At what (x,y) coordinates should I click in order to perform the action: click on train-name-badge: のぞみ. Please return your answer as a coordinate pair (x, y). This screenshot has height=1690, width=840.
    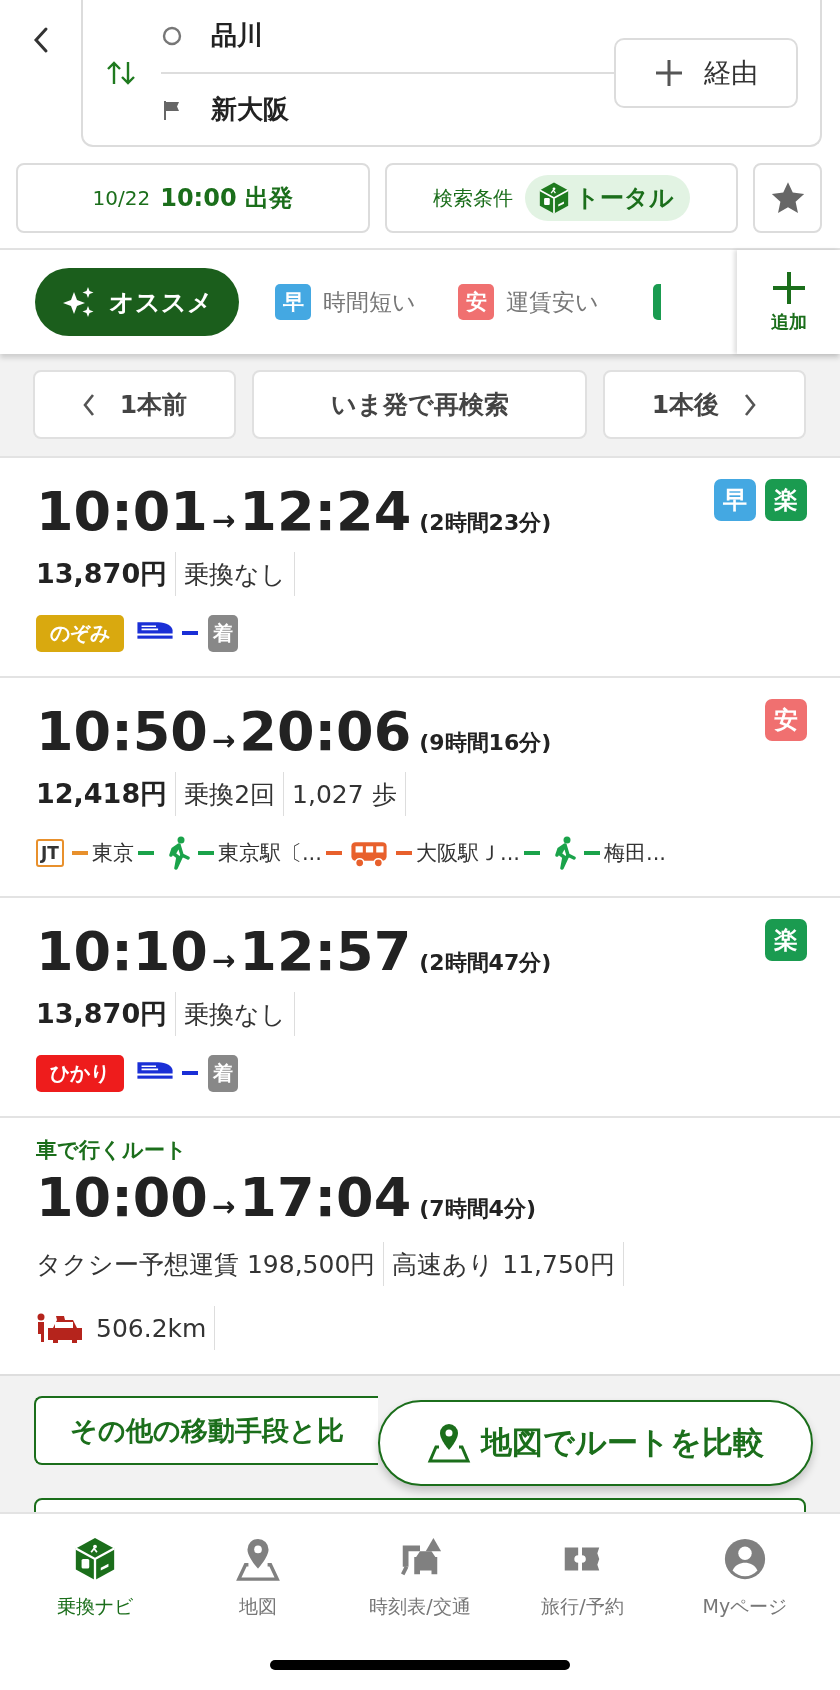
    Looking at the image, I should click on (80, 633).